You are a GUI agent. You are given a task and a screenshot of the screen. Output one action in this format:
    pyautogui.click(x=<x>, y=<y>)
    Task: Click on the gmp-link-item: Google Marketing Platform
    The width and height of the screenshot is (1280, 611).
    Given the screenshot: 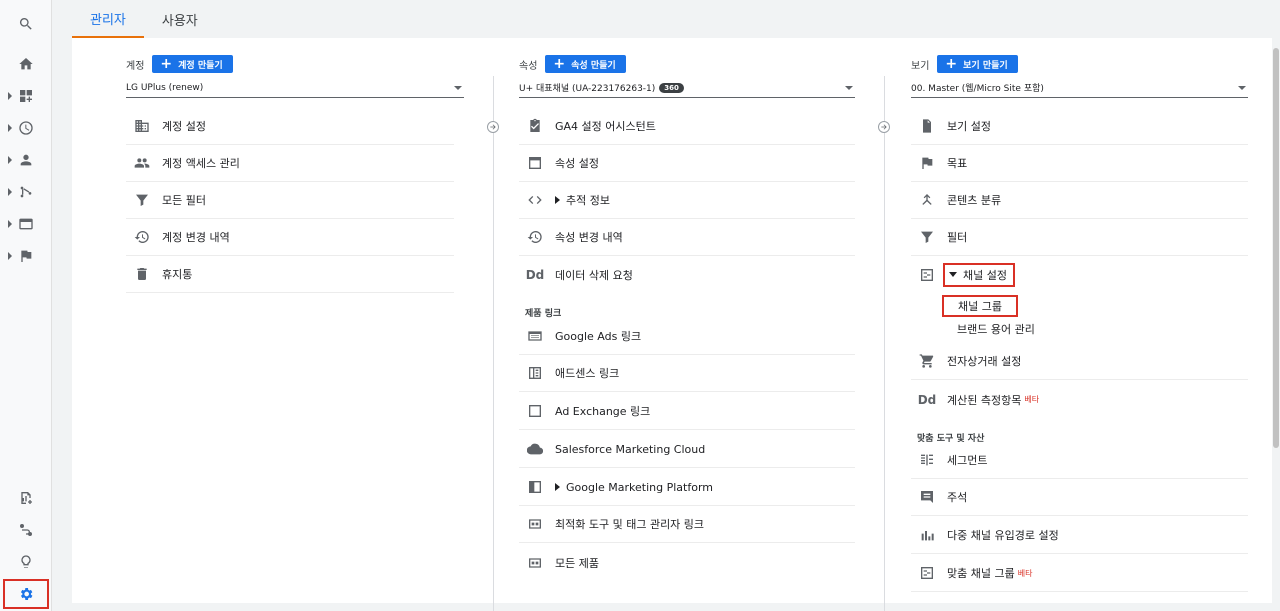 What is the action you would take?
    pyautogui.click(x=687, y=487)
    